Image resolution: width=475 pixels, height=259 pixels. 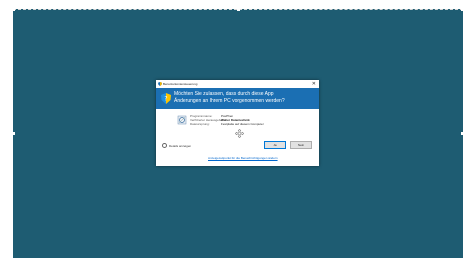 I want to click on uac-shield-icon: ?, so click(x=166, y=98).